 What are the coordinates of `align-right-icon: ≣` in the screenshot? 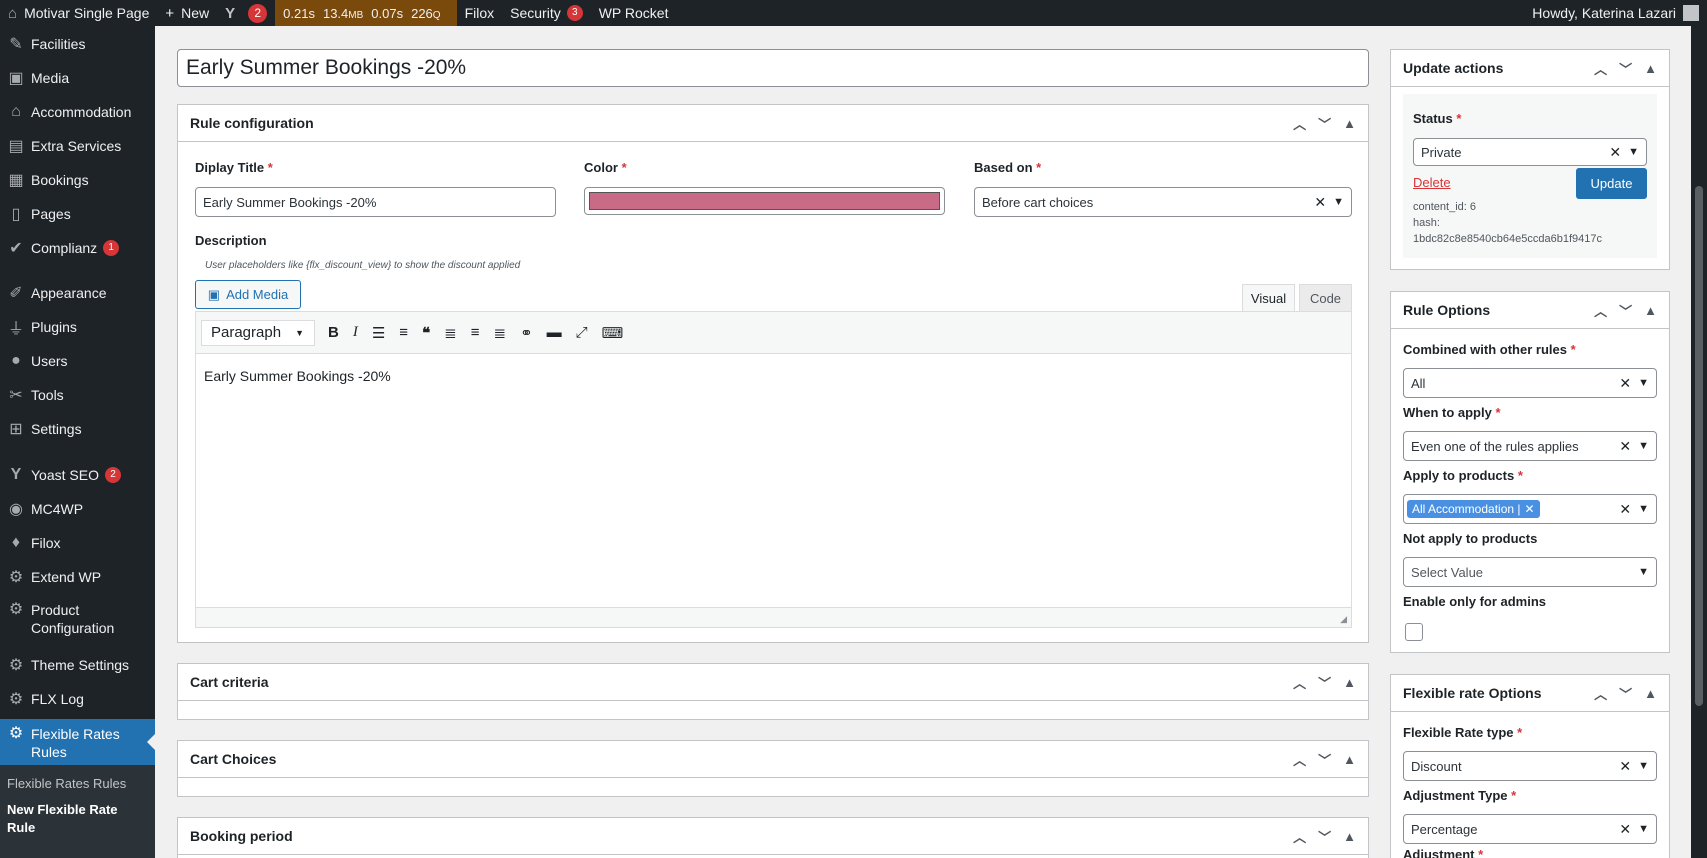 It's located at (499, 333).